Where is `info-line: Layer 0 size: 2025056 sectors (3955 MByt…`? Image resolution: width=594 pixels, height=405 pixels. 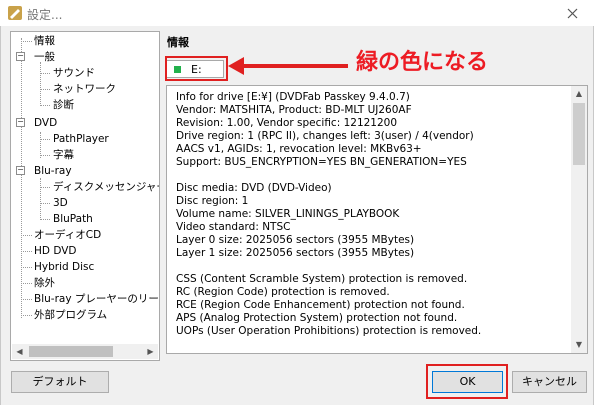 info-line: Layer 0 size: 2025056 sectors (3955 MByt… is located at coordinates (295, 240).